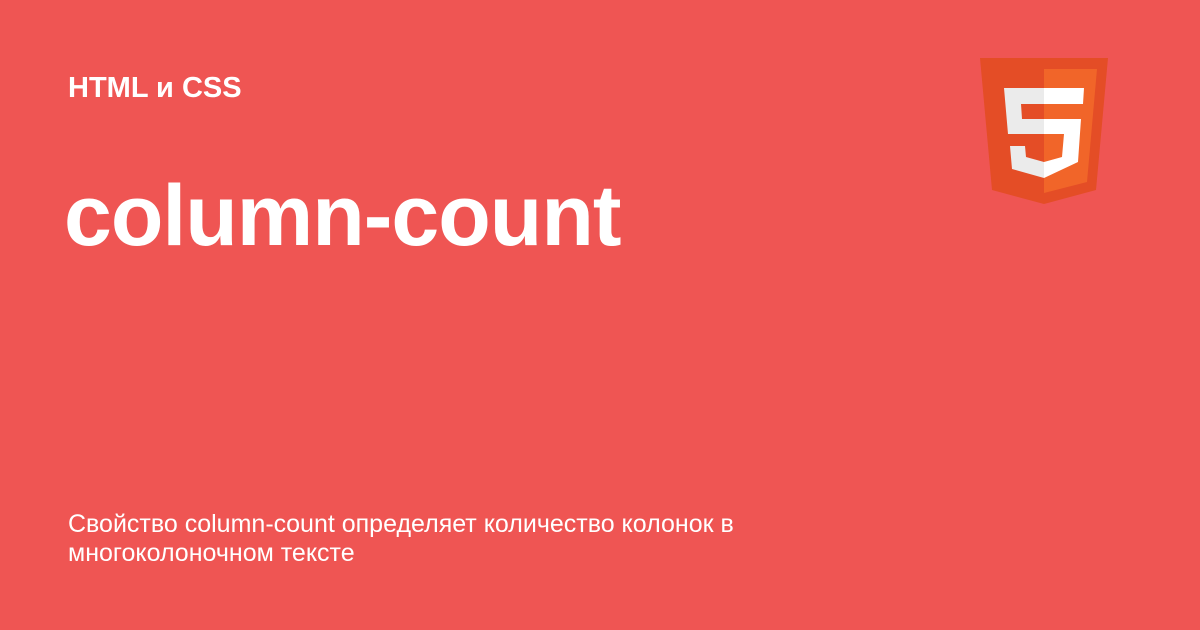 The height and width of the screenshot is (630, 1200). What do you see at coordinates (342, 216) in the screenshot?
I see `page-title: column-count` at bounding box center [342, 216].